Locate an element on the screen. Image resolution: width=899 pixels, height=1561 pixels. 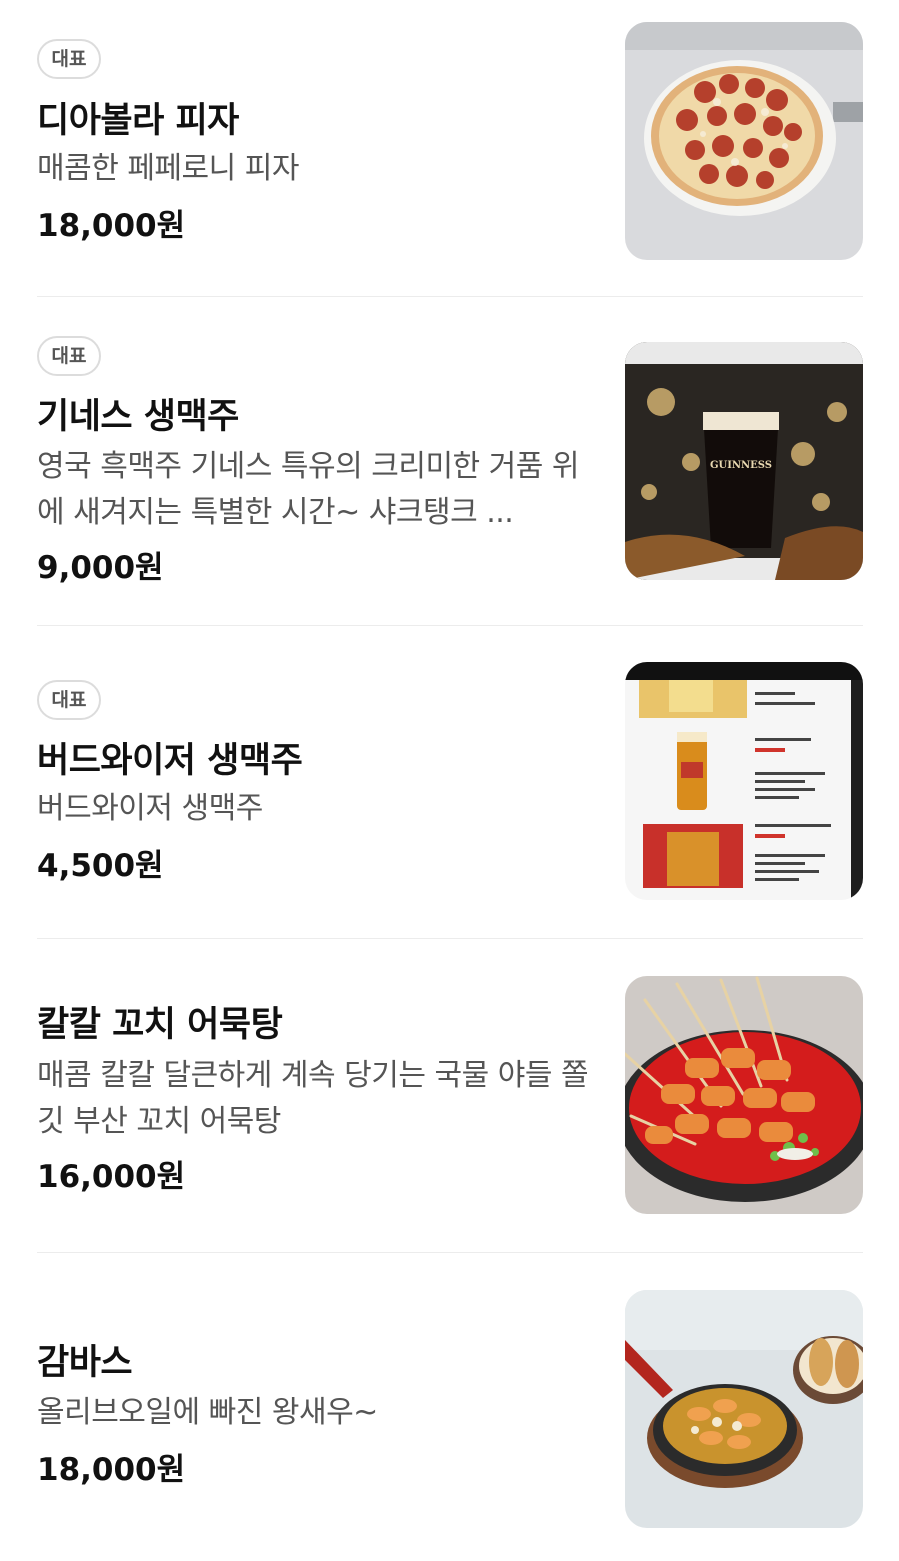
menu-item-budweiser: 대표 버드와이저 생맥주 버드와이저 생맥주 4,500원 is located at coordinates (450, 782).